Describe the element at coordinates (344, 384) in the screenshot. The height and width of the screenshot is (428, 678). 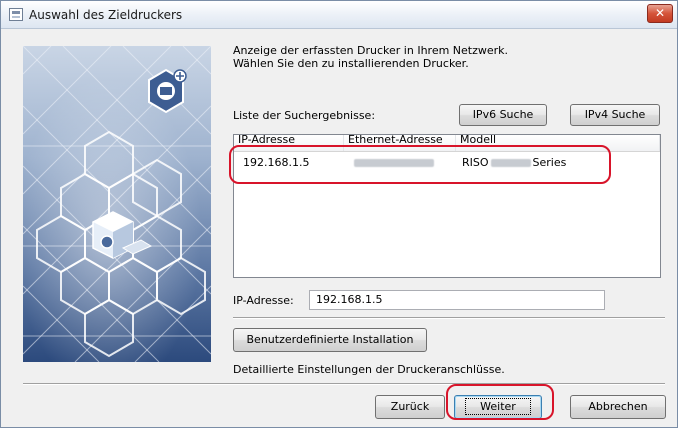
I see `footer-separator` at that location.